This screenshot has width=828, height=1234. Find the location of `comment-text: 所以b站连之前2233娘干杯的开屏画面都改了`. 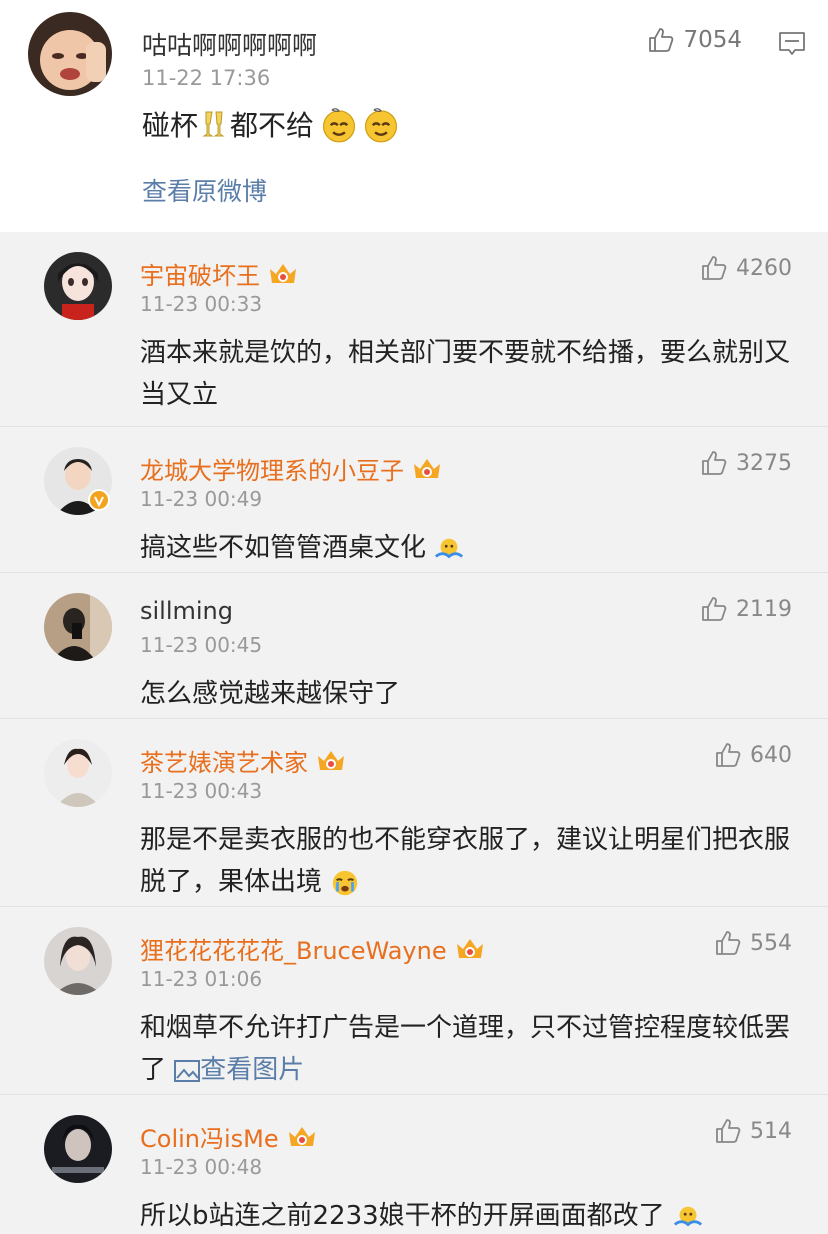

comment-text: 所以b站连之前2233娘干杯的开屏画面都改了 is located at coordinates (465, 1214).